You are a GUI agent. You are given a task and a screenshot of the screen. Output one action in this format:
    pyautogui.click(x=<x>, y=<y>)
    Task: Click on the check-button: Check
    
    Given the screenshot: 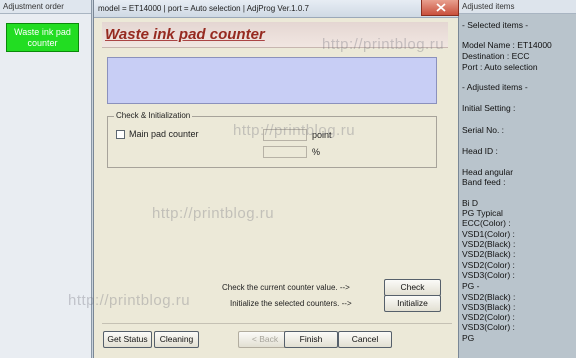 What is the action you would take?
    pyautogui.click(x=412, y=287)
    